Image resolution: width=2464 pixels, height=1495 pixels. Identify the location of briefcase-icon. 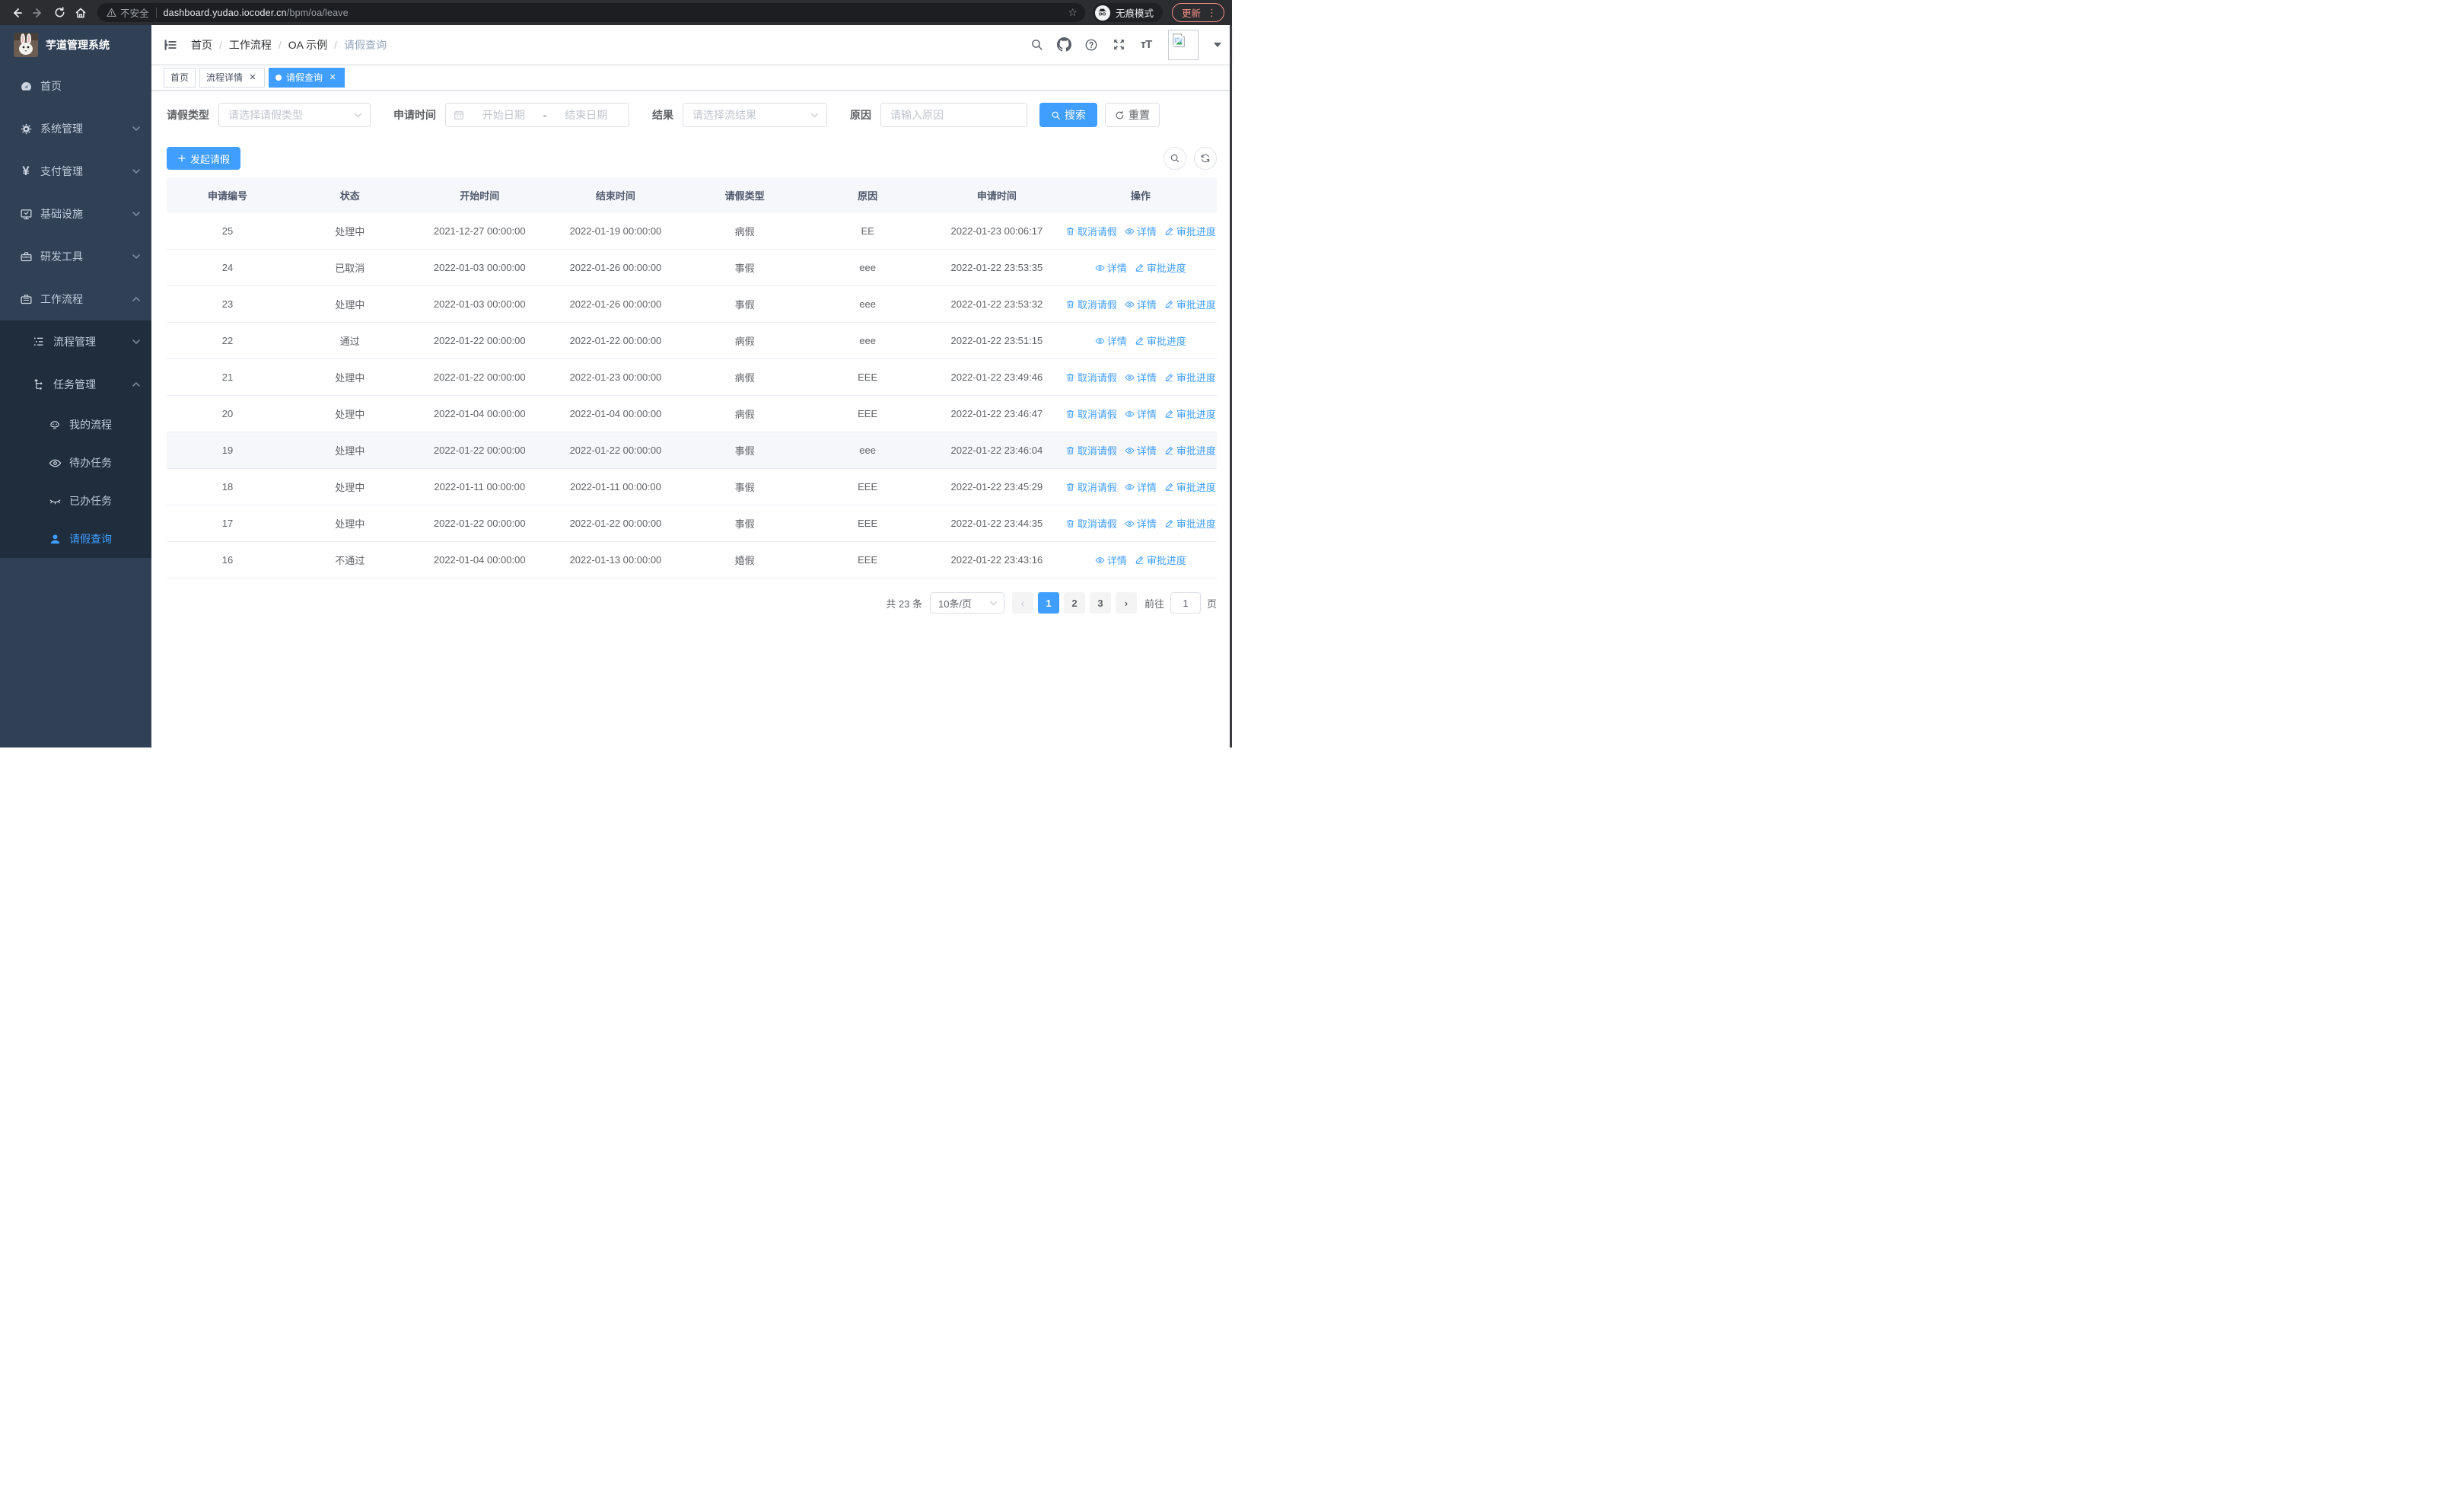
(26, 299).